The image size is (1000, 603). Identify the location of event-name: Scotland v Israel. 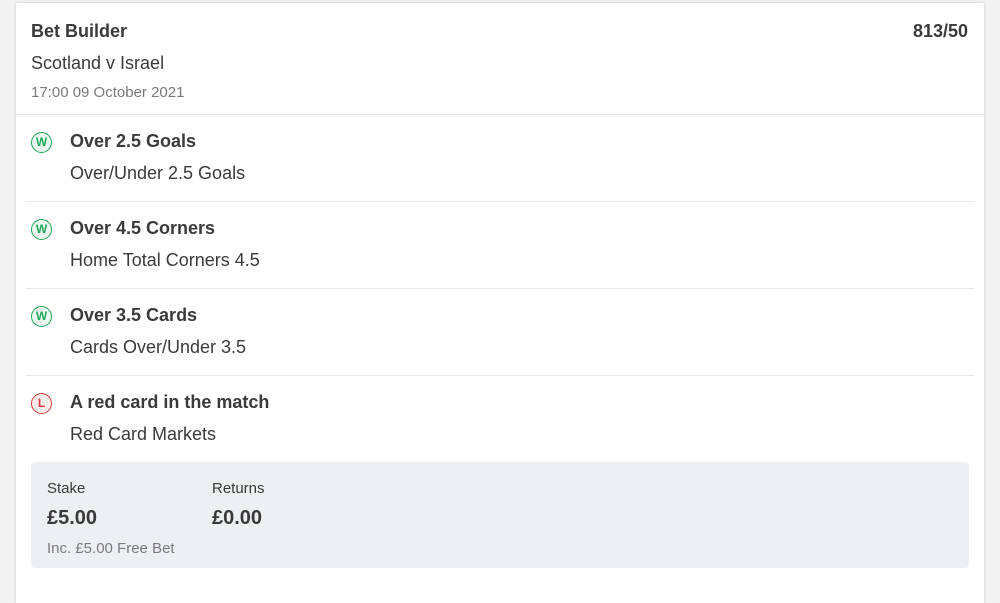
(98, 63).